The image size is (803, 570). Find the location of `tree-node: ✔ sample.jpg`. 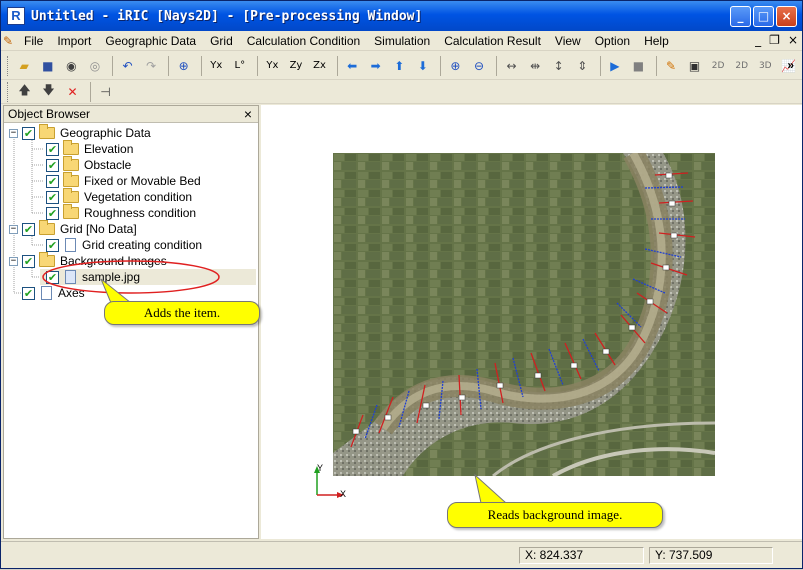

tree-node: ✔ sample.jpg is located at coordinates (93, 277).